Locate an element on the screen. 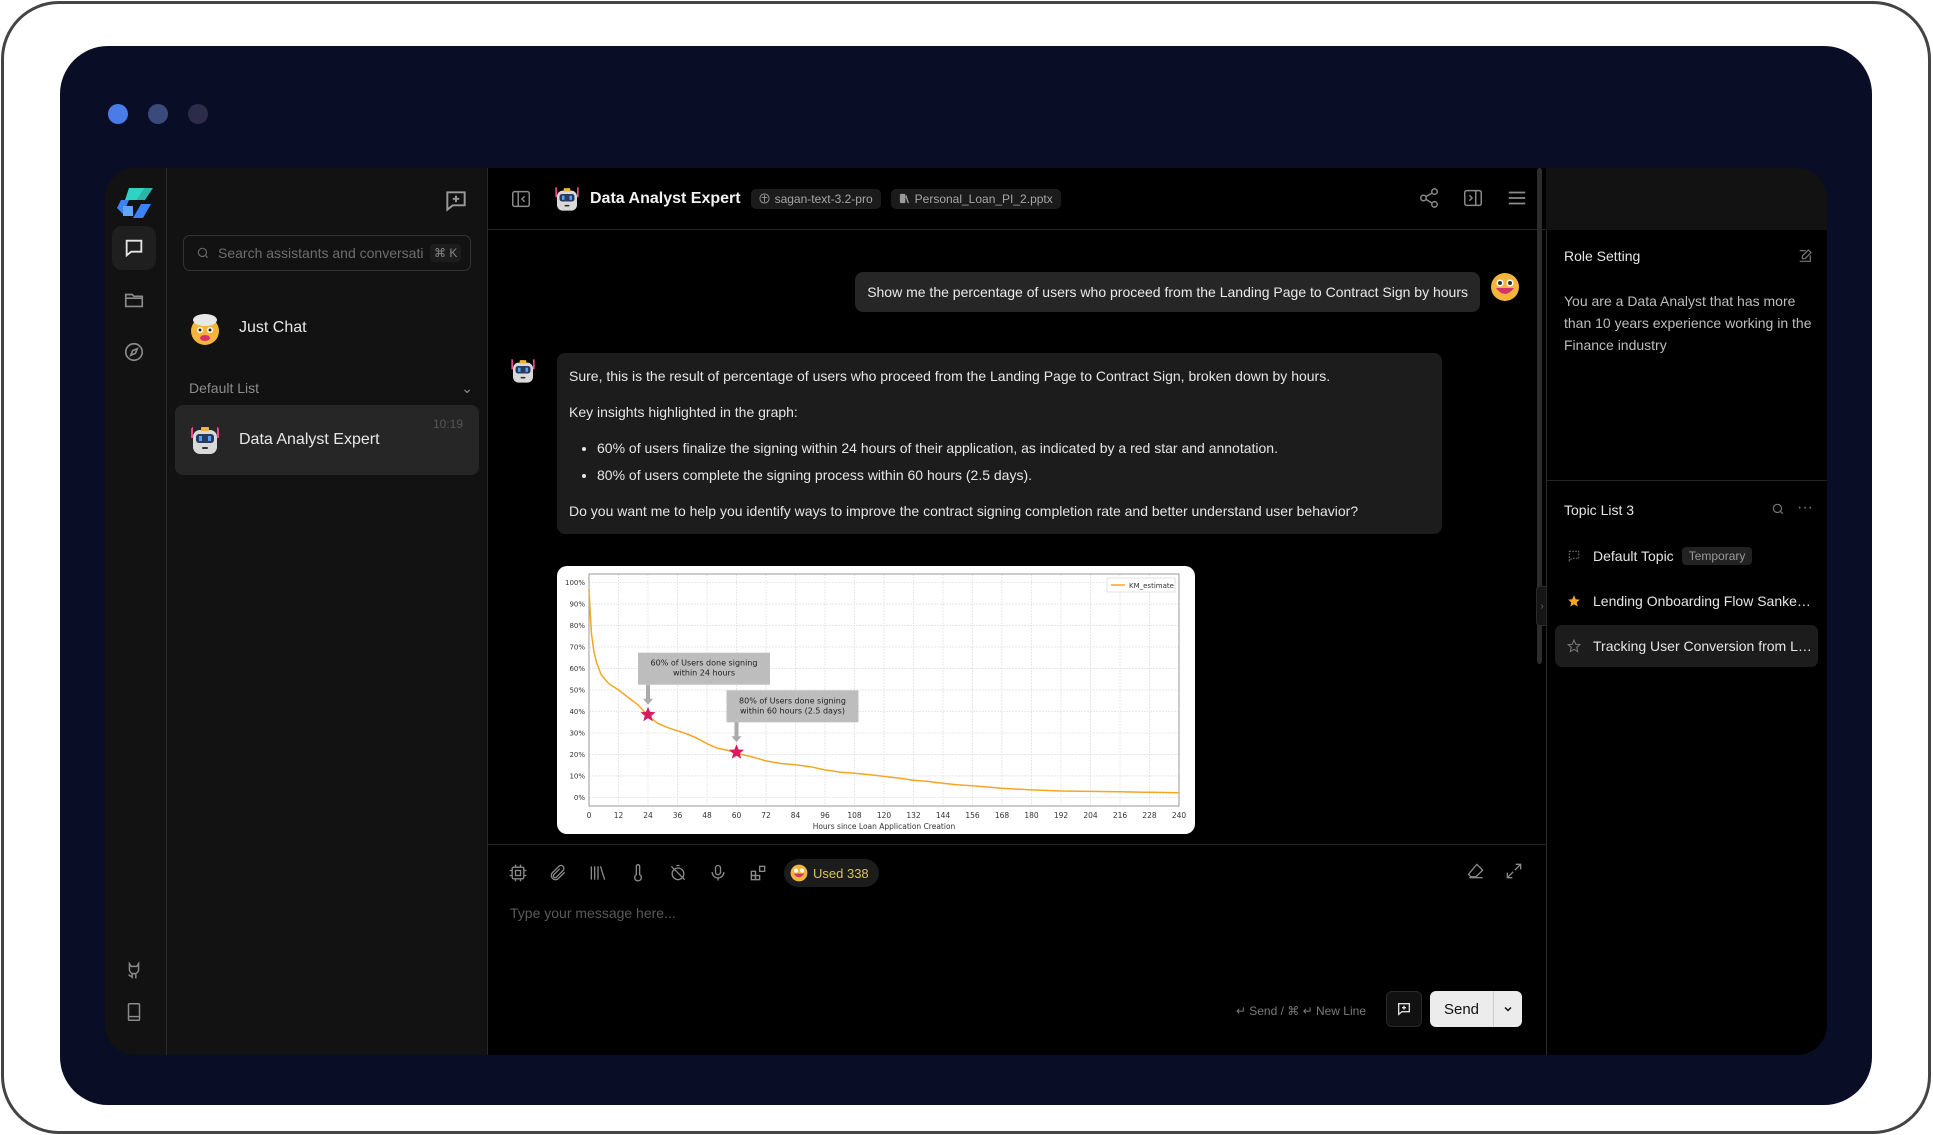 This screenshot has height=1135, width=1933. book-icon is located at coordinates (134, 1012).